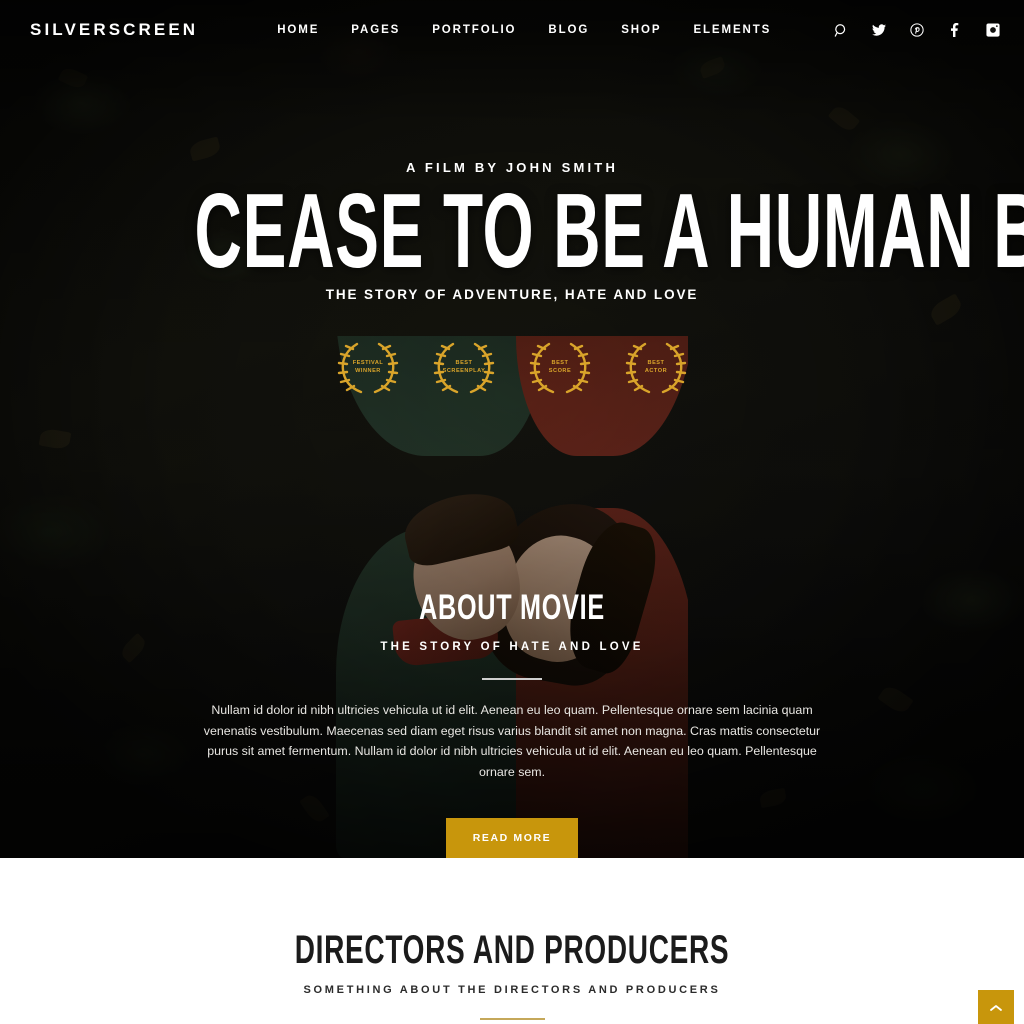  I want to click on about-title: ABOUT MOVIE, so click(512, 607).